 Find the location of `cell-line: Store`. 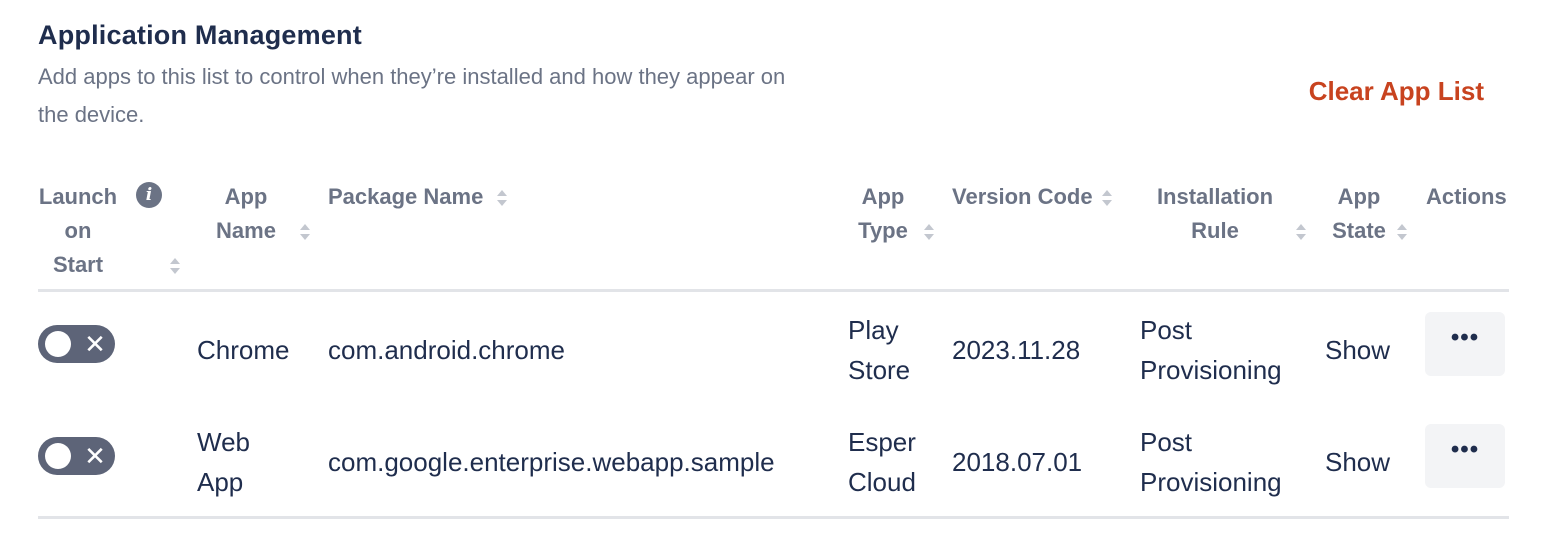

cell-line: Store is located at coordinates (879, 370).